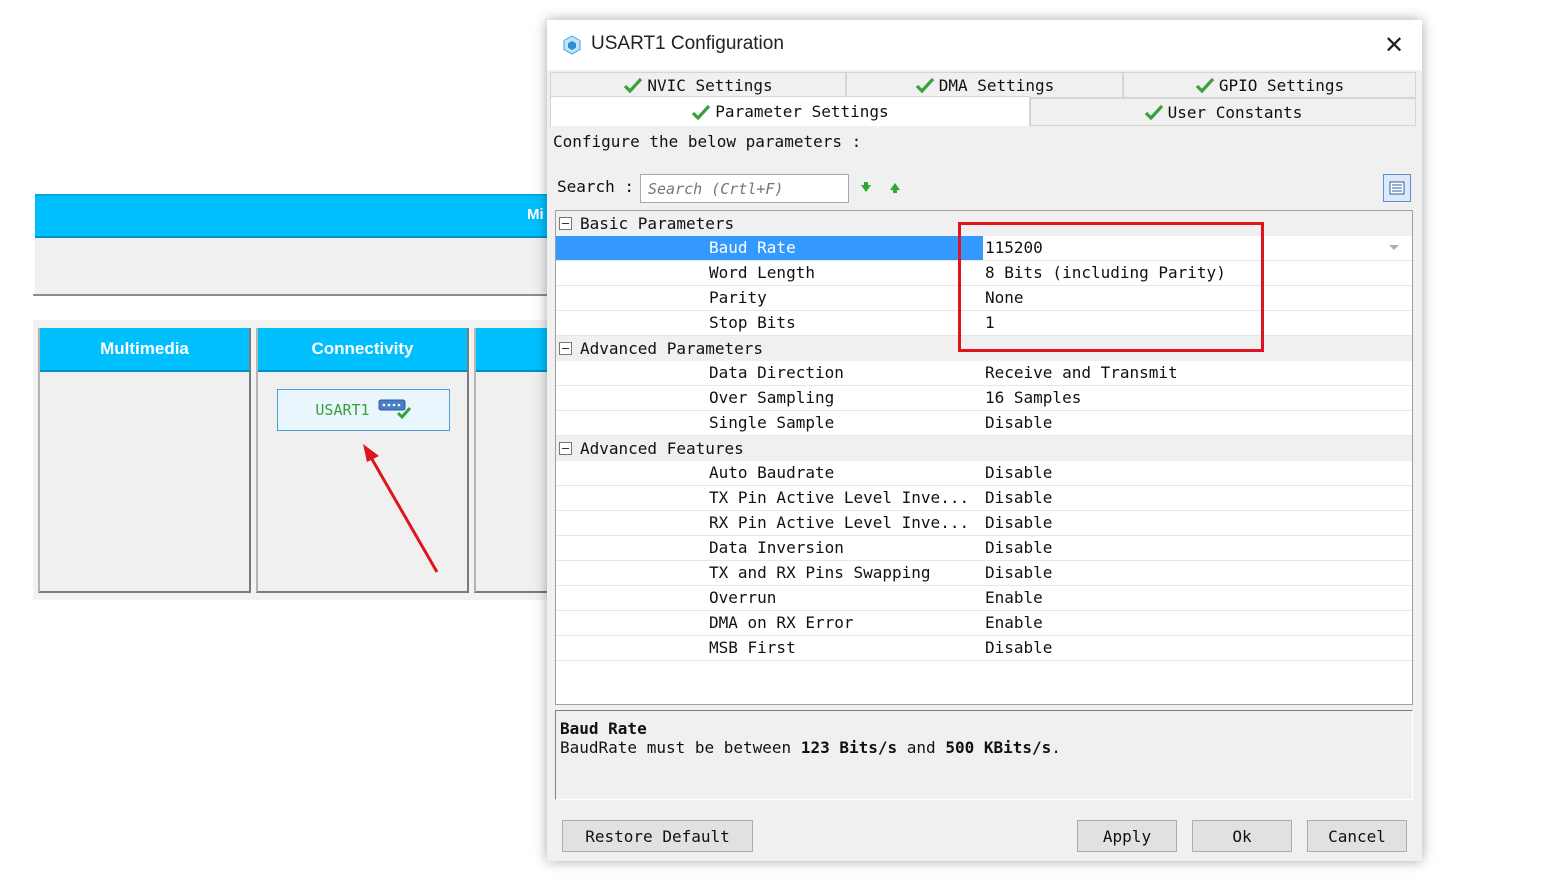 The height and width of the screenshot is (892, 1553). Describe the element at coordinates (752, 322) in the screenshot. I see `param-name: Stop Bits` at that location.